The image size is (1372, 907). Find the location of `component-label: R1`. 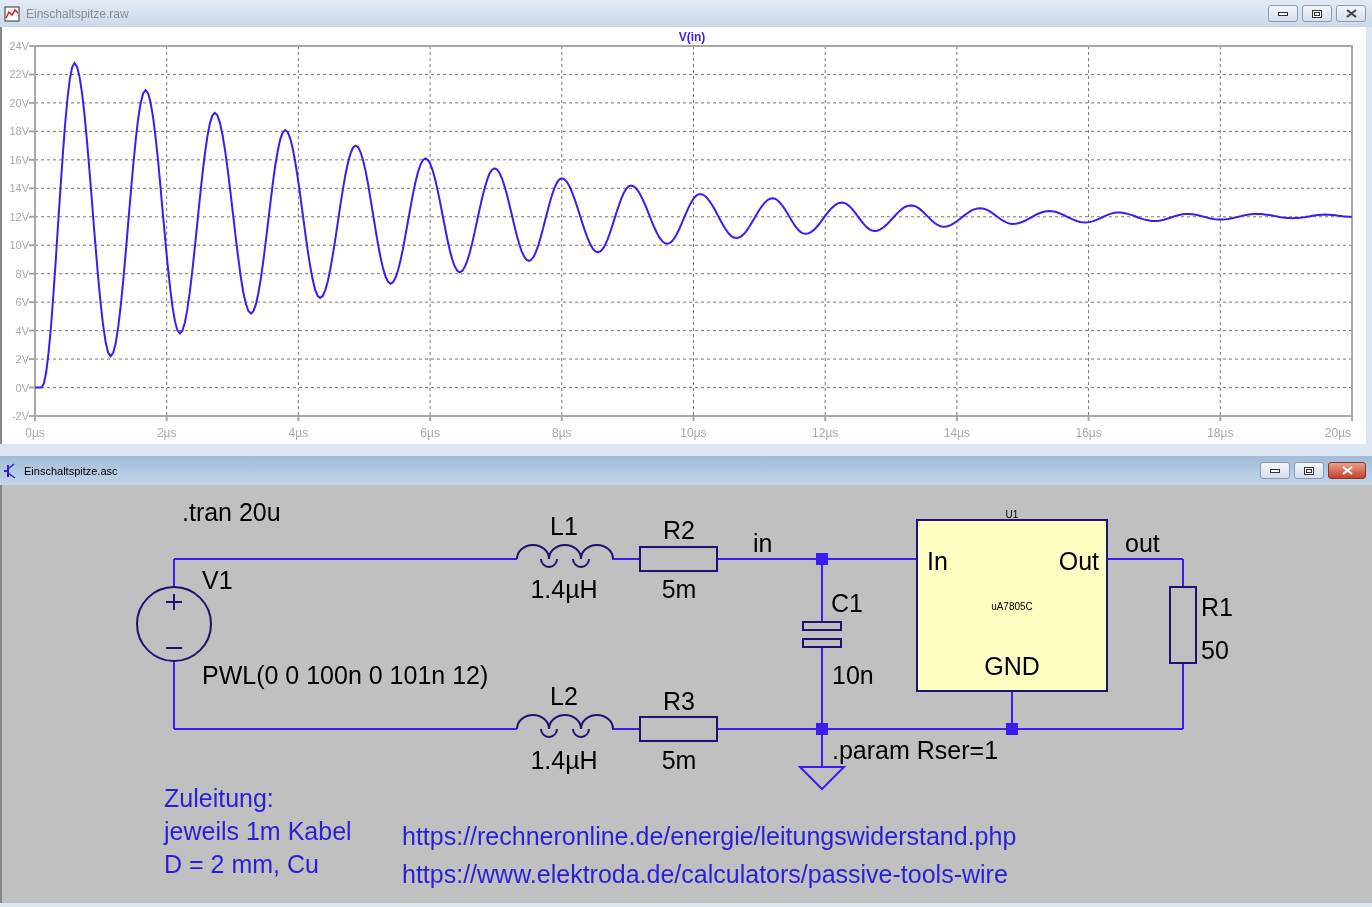

component-label: R1 is located at coordinates (1217, 607).